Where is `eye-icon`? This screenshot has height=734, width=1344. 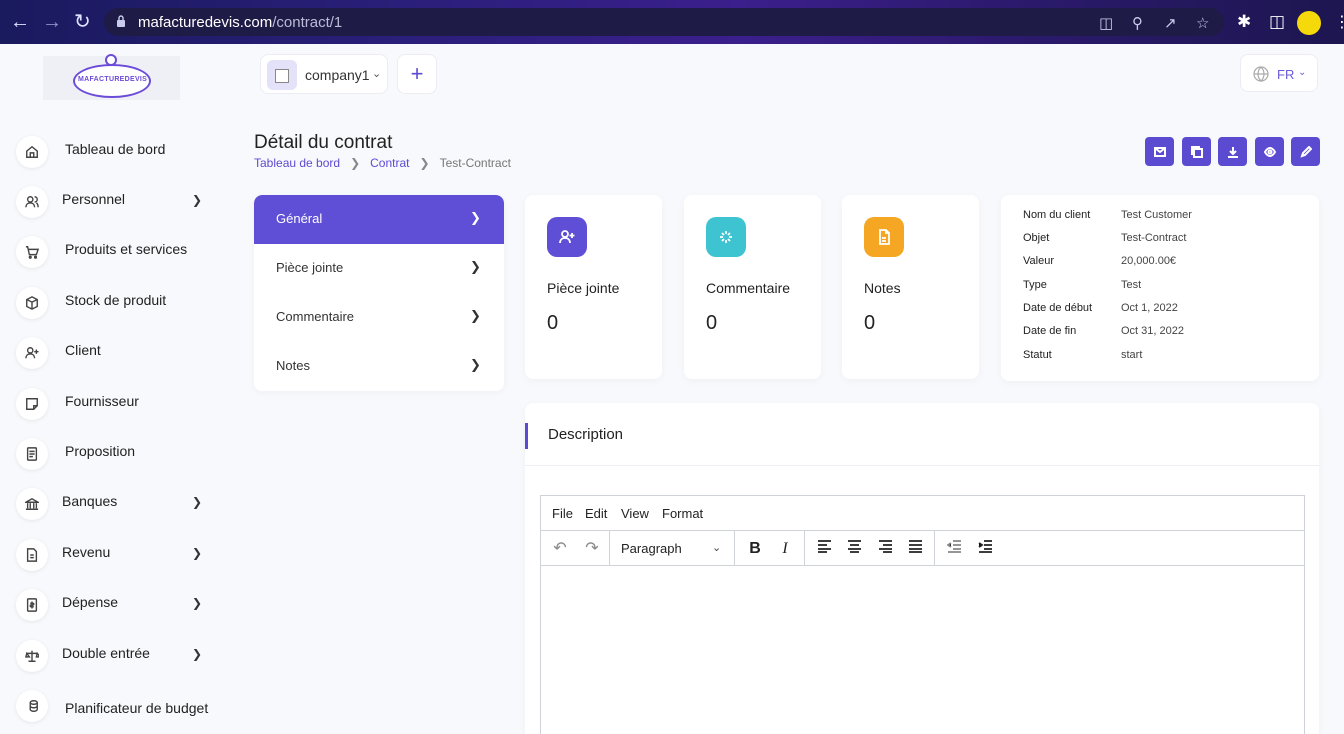 eye-icon is located at coordinates (1269, 151).